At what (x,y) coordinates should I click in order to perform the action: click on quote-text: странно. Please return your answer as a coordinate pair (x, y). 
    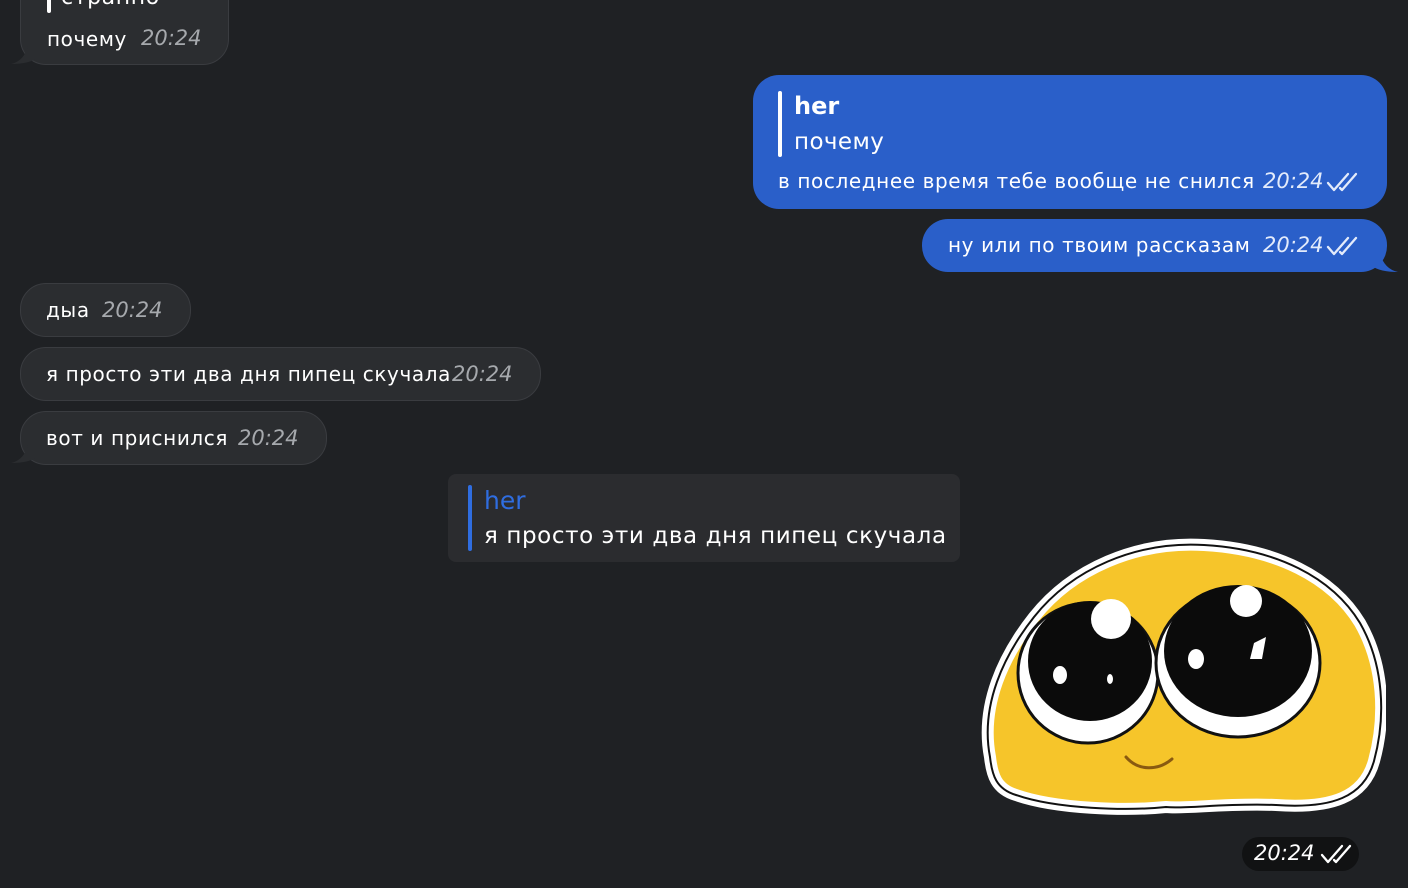
    Looking at the image, I should click on (110, 5).